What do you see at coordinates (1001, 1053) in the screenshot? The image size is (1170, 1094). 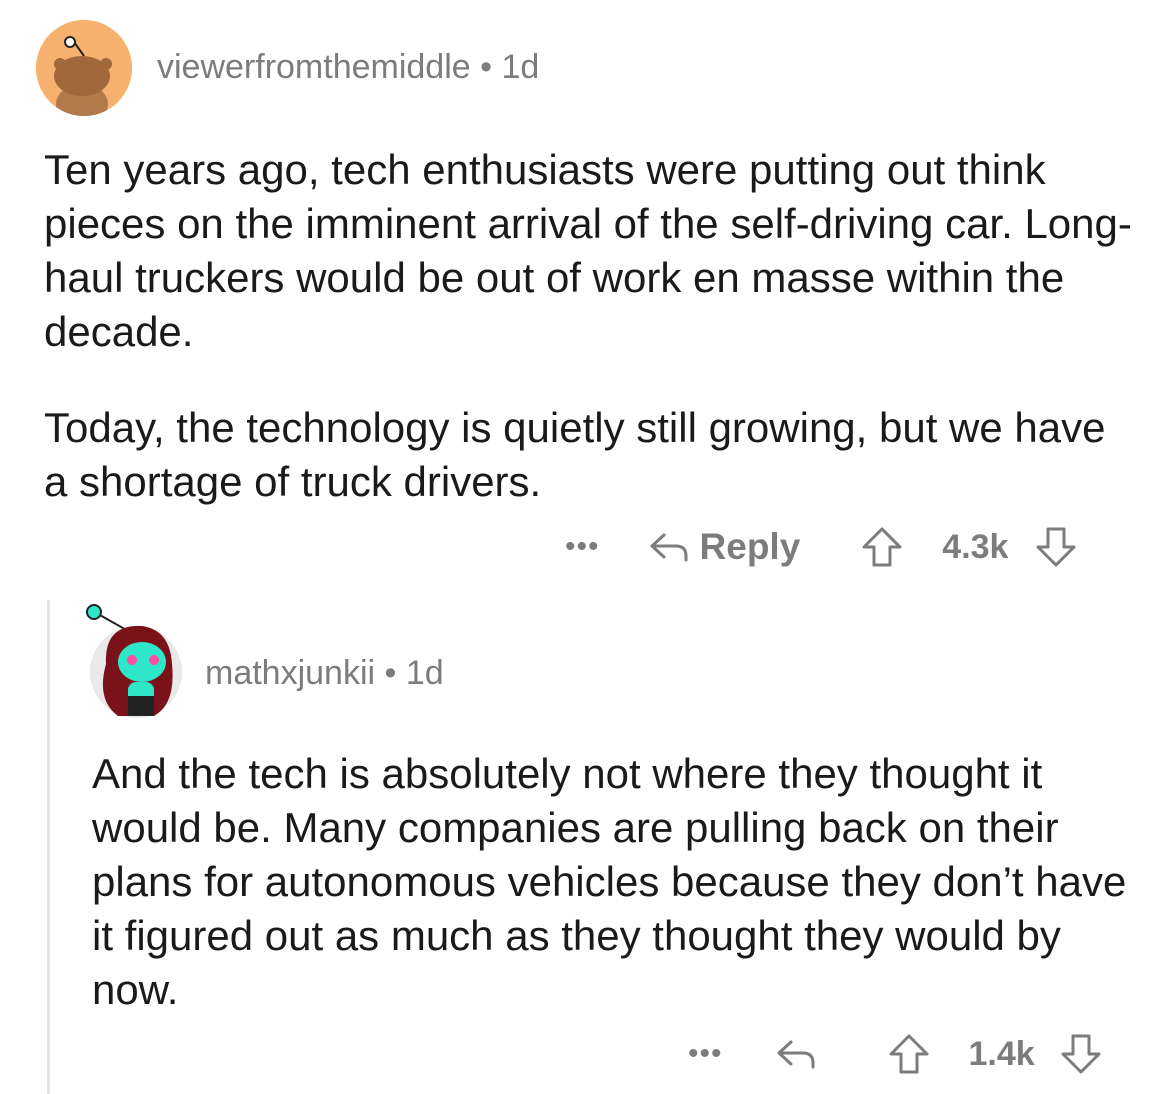 I see `vote-count: 1.4k` at bounding box center [1001, 1053].